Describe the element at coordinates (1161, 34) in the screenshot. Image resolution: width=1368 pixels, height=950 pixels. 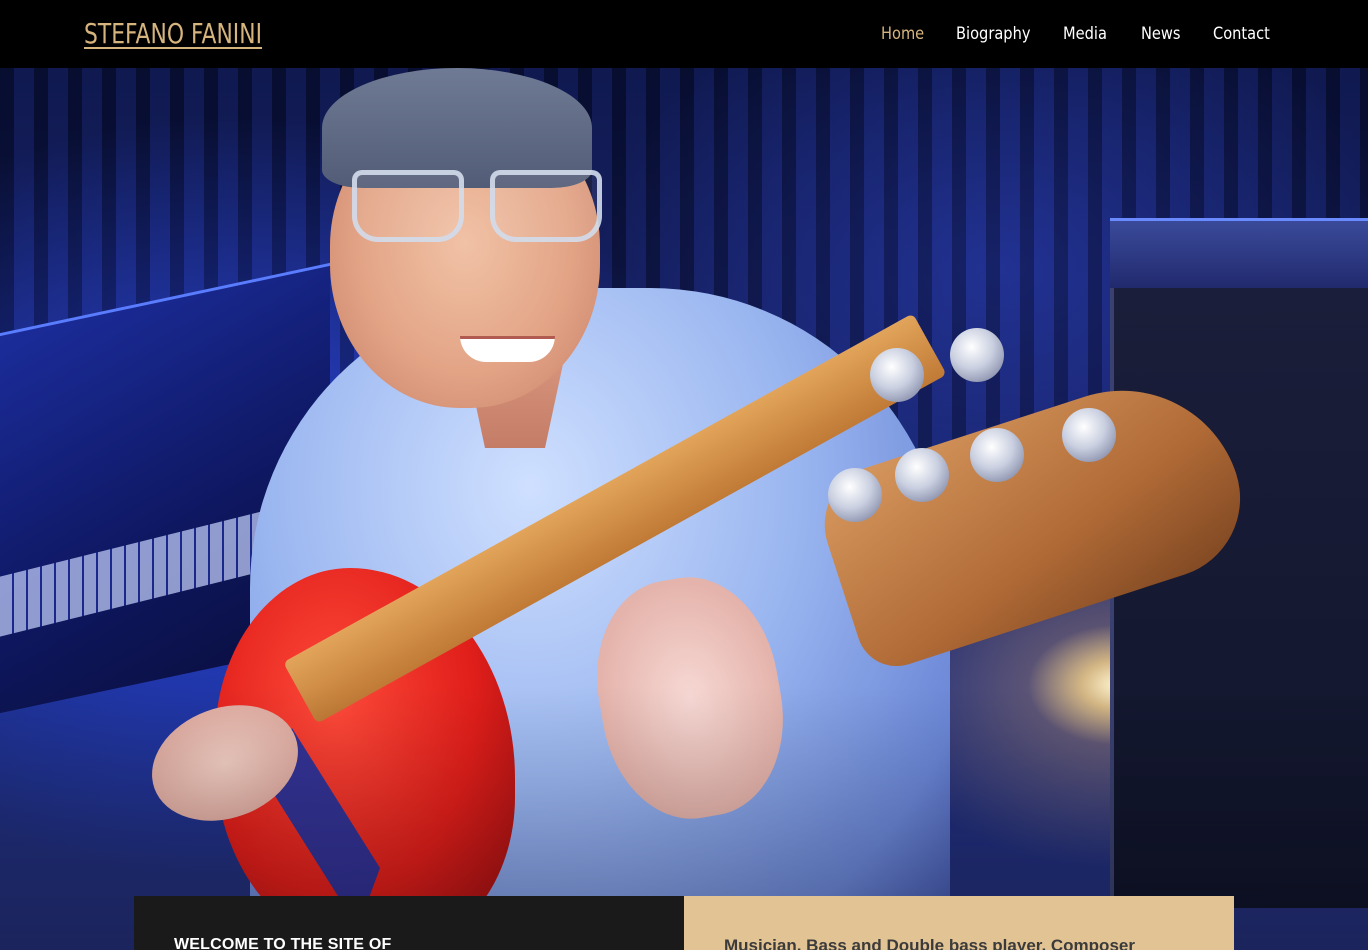
I see `nav-news: News` at that location.